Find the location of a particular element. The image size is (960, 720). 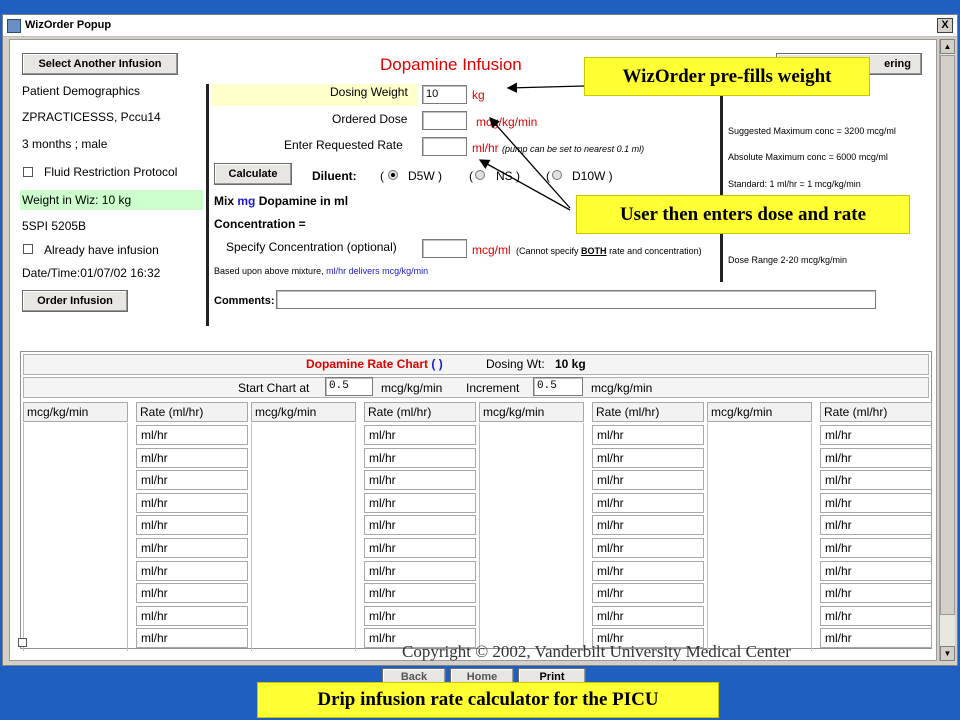

arrow-to-rate is located at coordinates (524, 185).